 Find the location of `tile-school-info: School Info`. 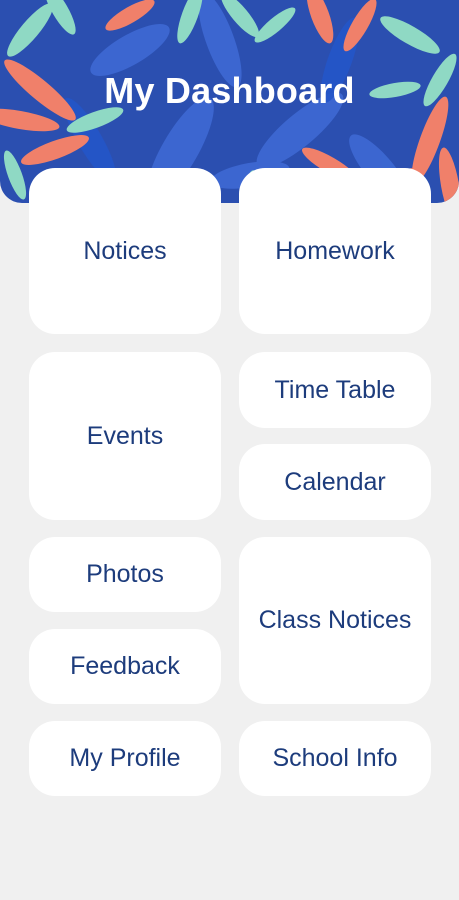

tile-school-info: School Info is located at coordinates (335, 758).